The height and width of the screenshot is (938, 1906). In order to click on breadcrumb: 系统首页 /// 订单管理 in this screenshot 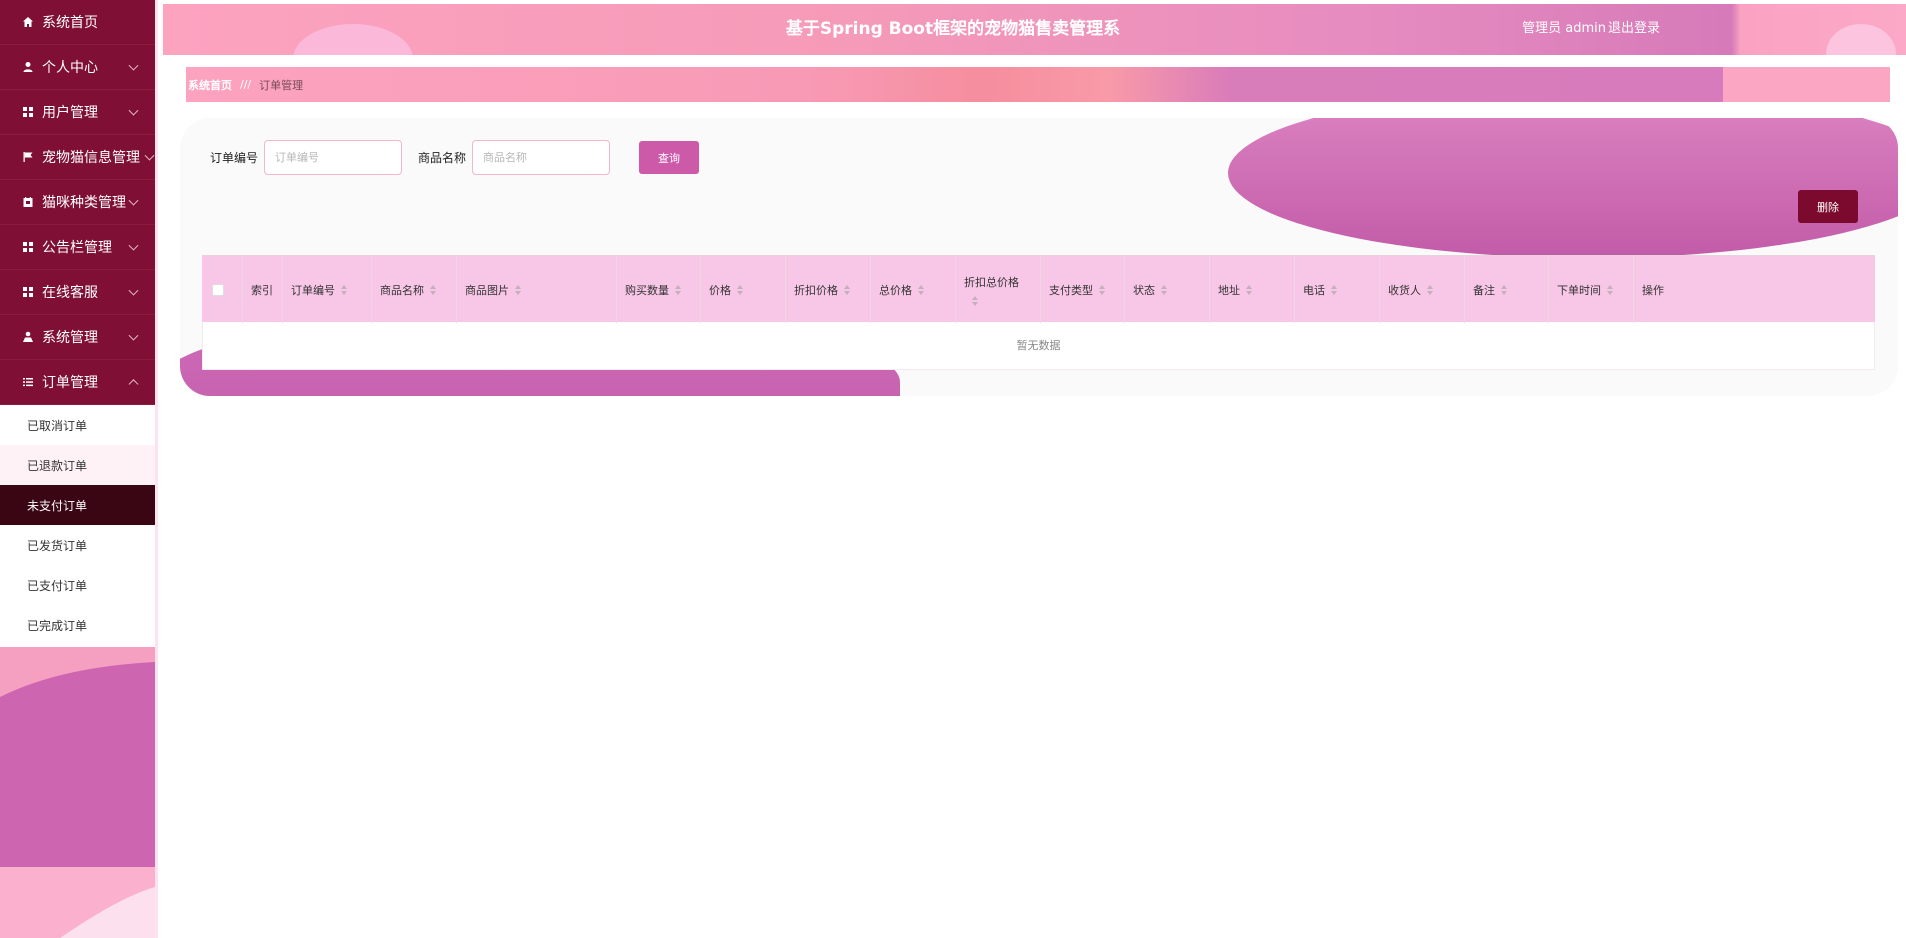, I will do `click(1038, 84)`.